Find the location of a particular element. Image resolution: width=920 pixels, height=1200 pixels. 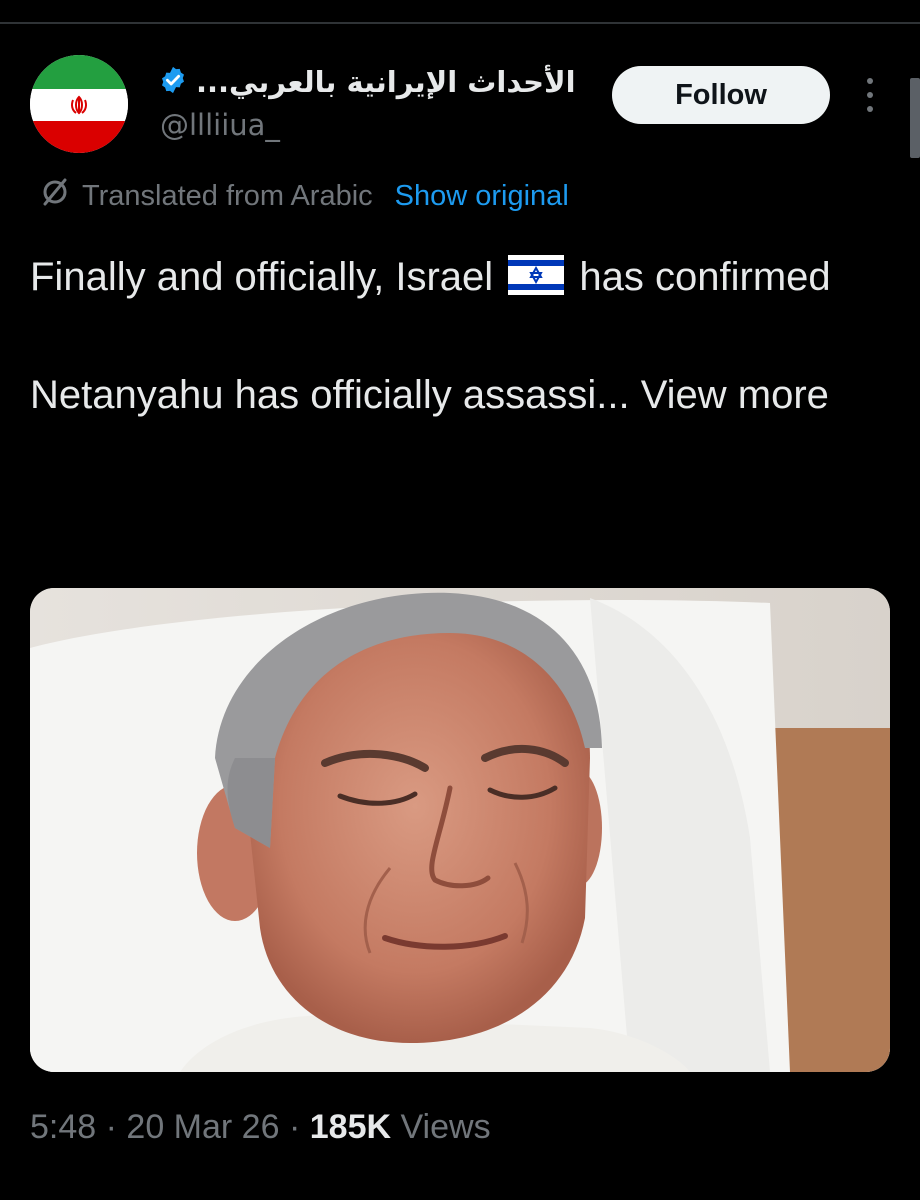

follow-button: Follow is located at coordinates (721, 95).